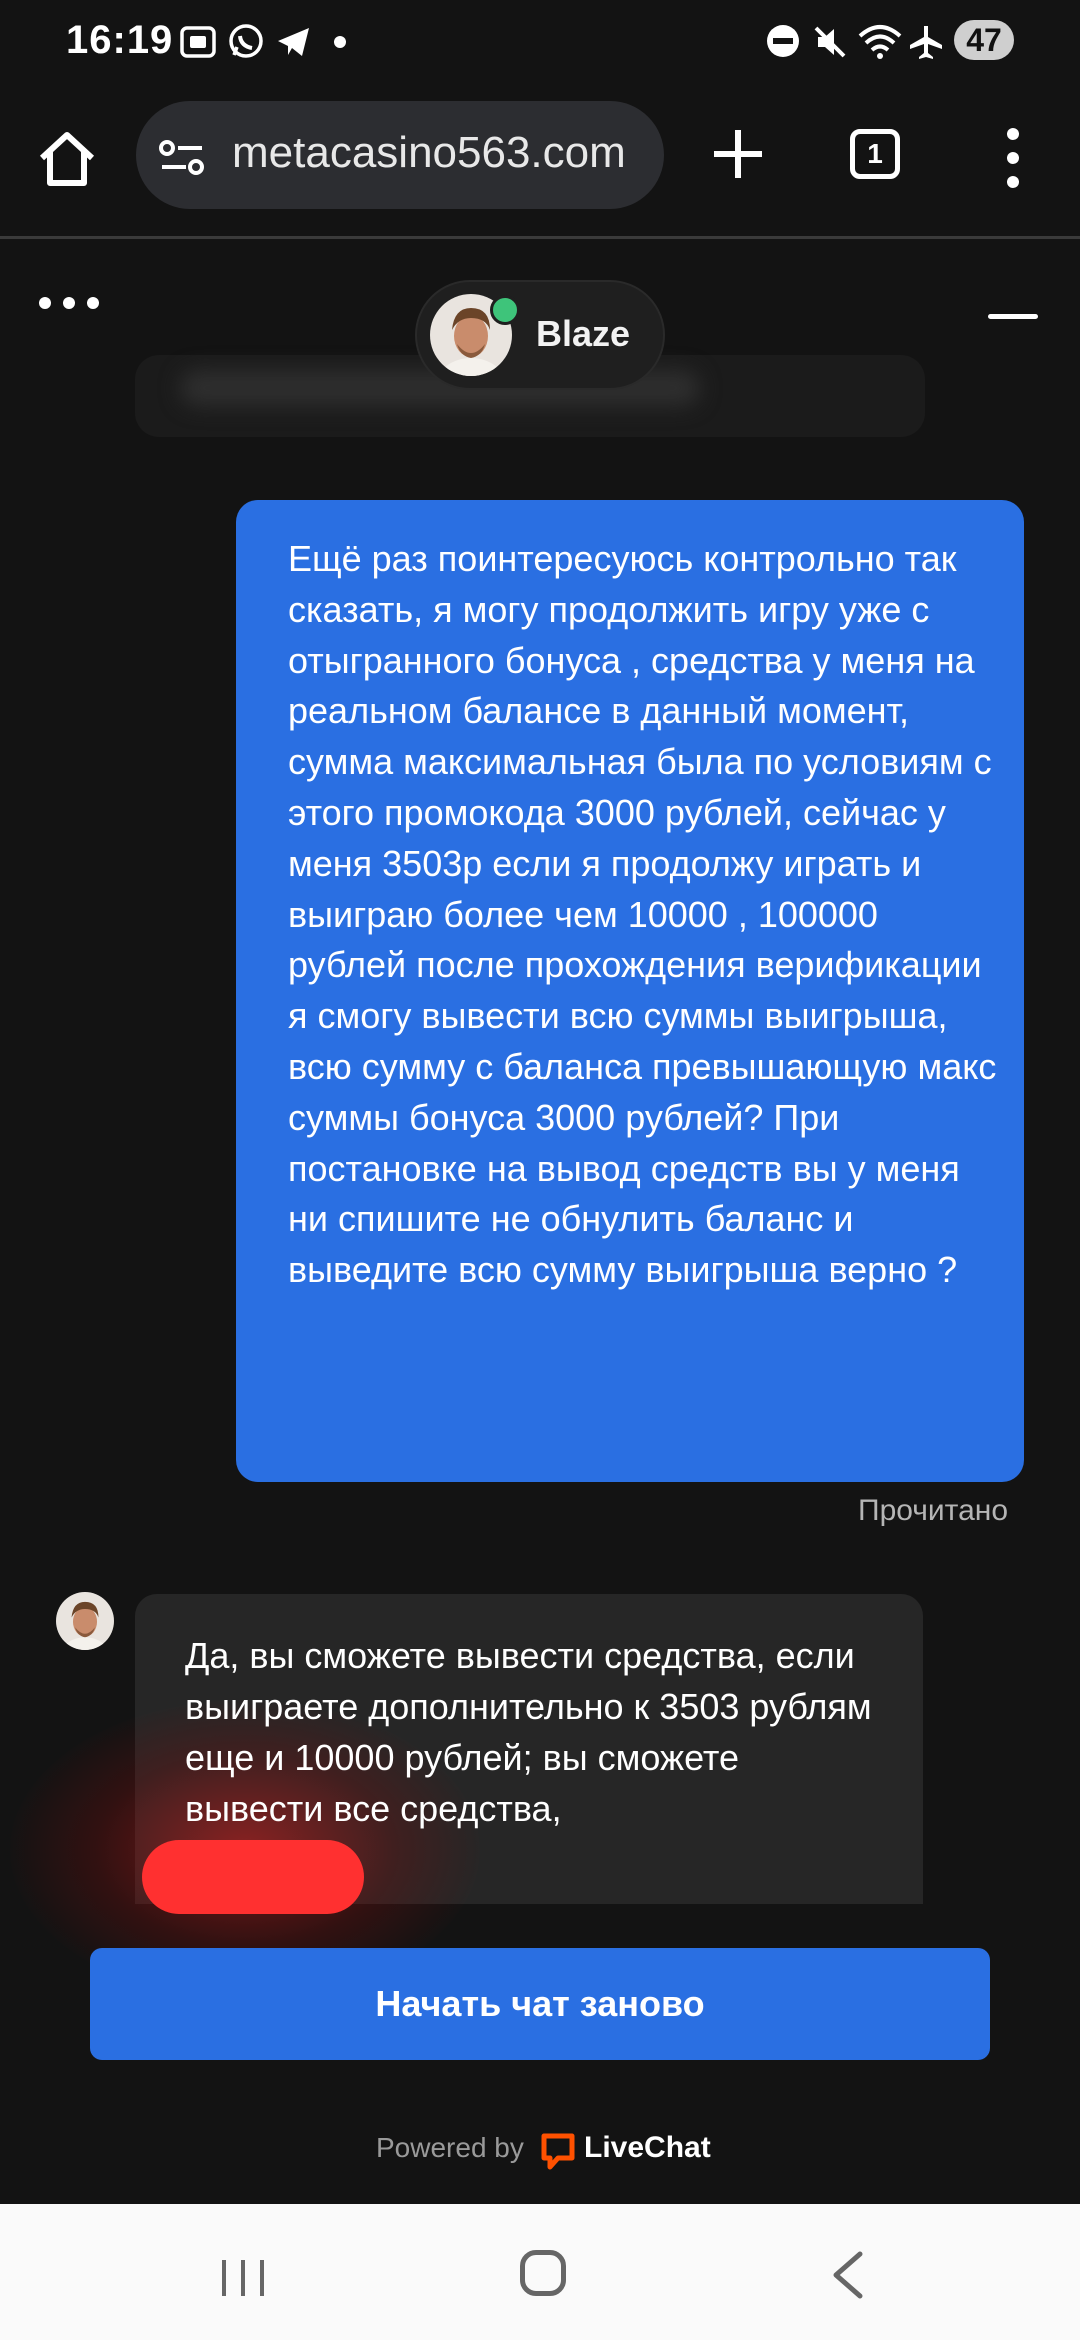 This screenshot has width=1080, height=2340. I want to click on powered-by-text: Powered by, so click(450, 2147).